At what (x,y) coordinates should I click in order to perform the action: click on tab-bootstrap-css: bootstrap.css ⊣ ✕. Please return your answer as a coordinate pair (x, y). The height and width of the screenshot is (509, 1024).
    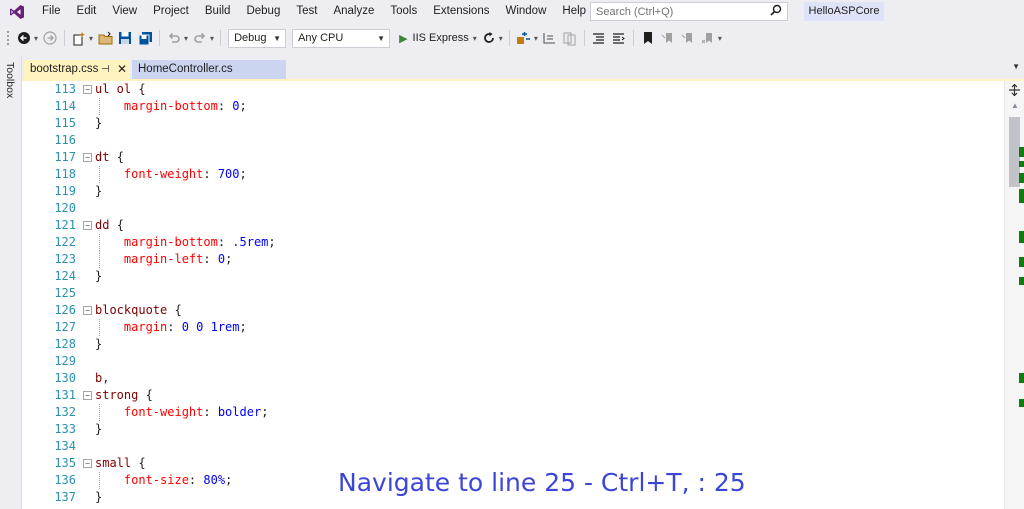
    Looking at the image, I should click on (77, 69).